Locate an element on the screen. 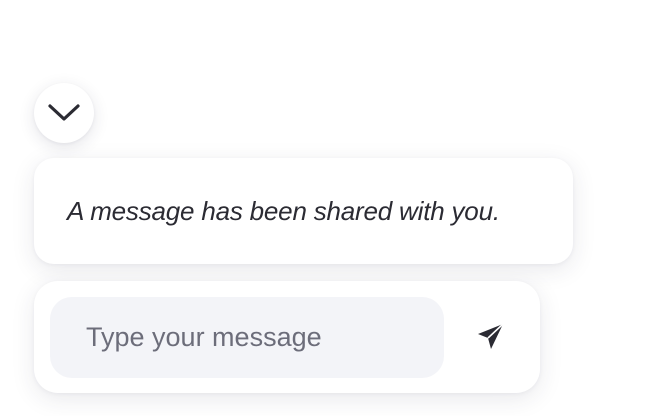  message-input is located at coordinates (247, 337).